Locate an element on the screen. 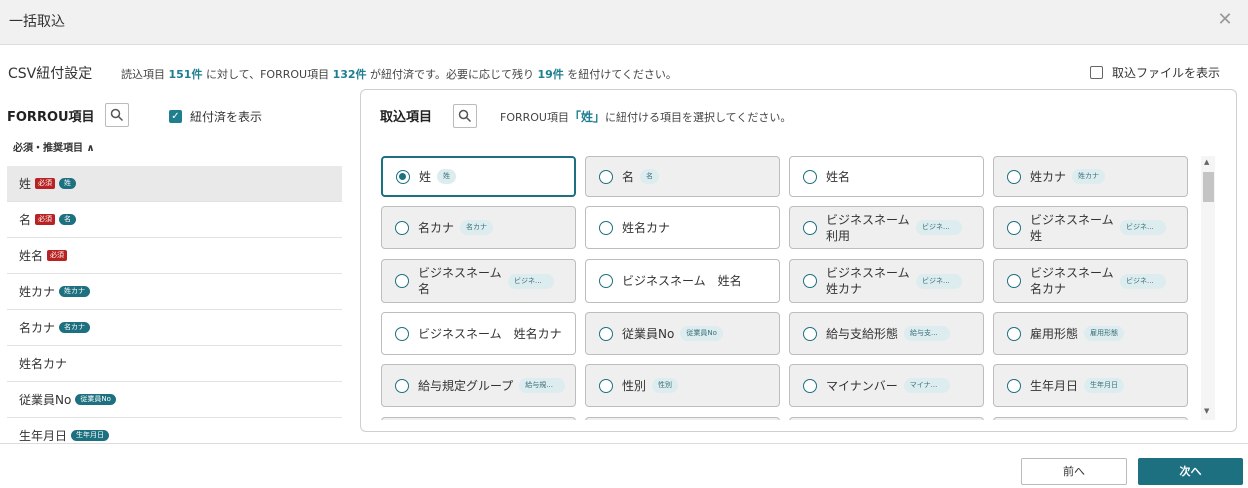 This screenshot has width=1248, height=488. import-items-title: 取込項目 is located at coordinates (406, 117).